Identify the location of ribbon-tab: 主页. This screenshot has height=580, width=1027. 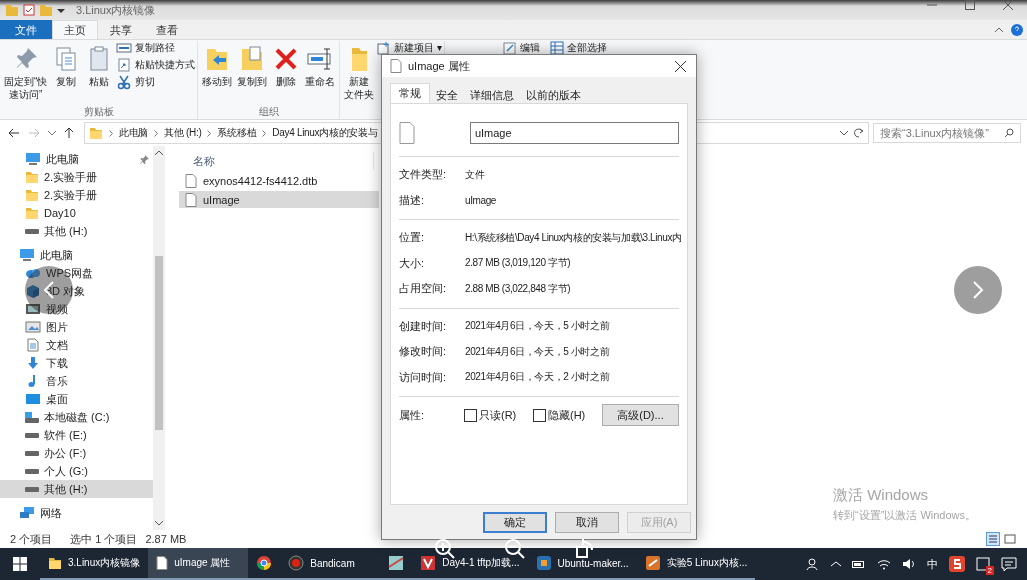
(75, 29).